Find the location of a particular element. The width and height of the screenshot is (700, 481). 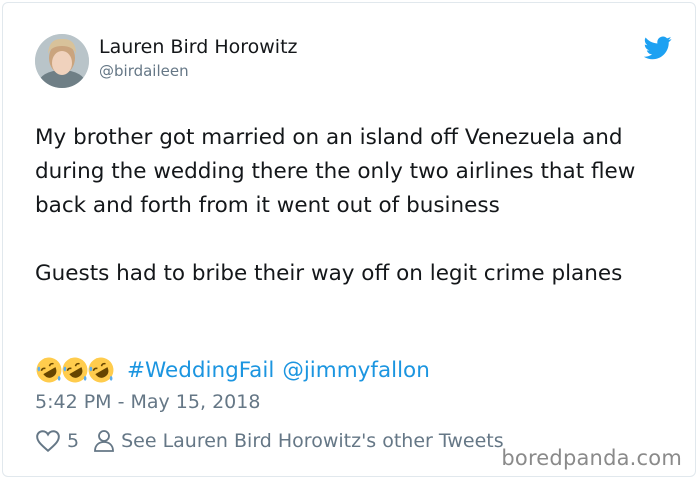

person-icon is located at coordinates (104, 441).